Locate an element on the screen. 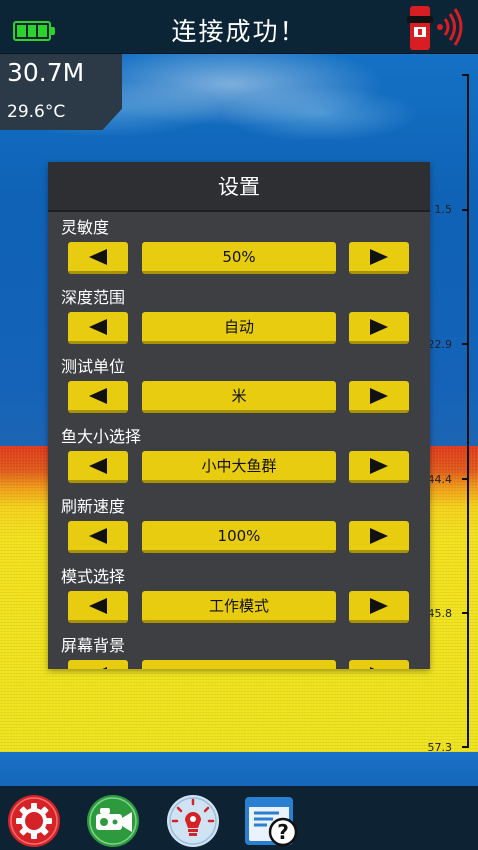 The height and width of the screenshot is (850, 478). setting-value is located at coordinates (239, 664).